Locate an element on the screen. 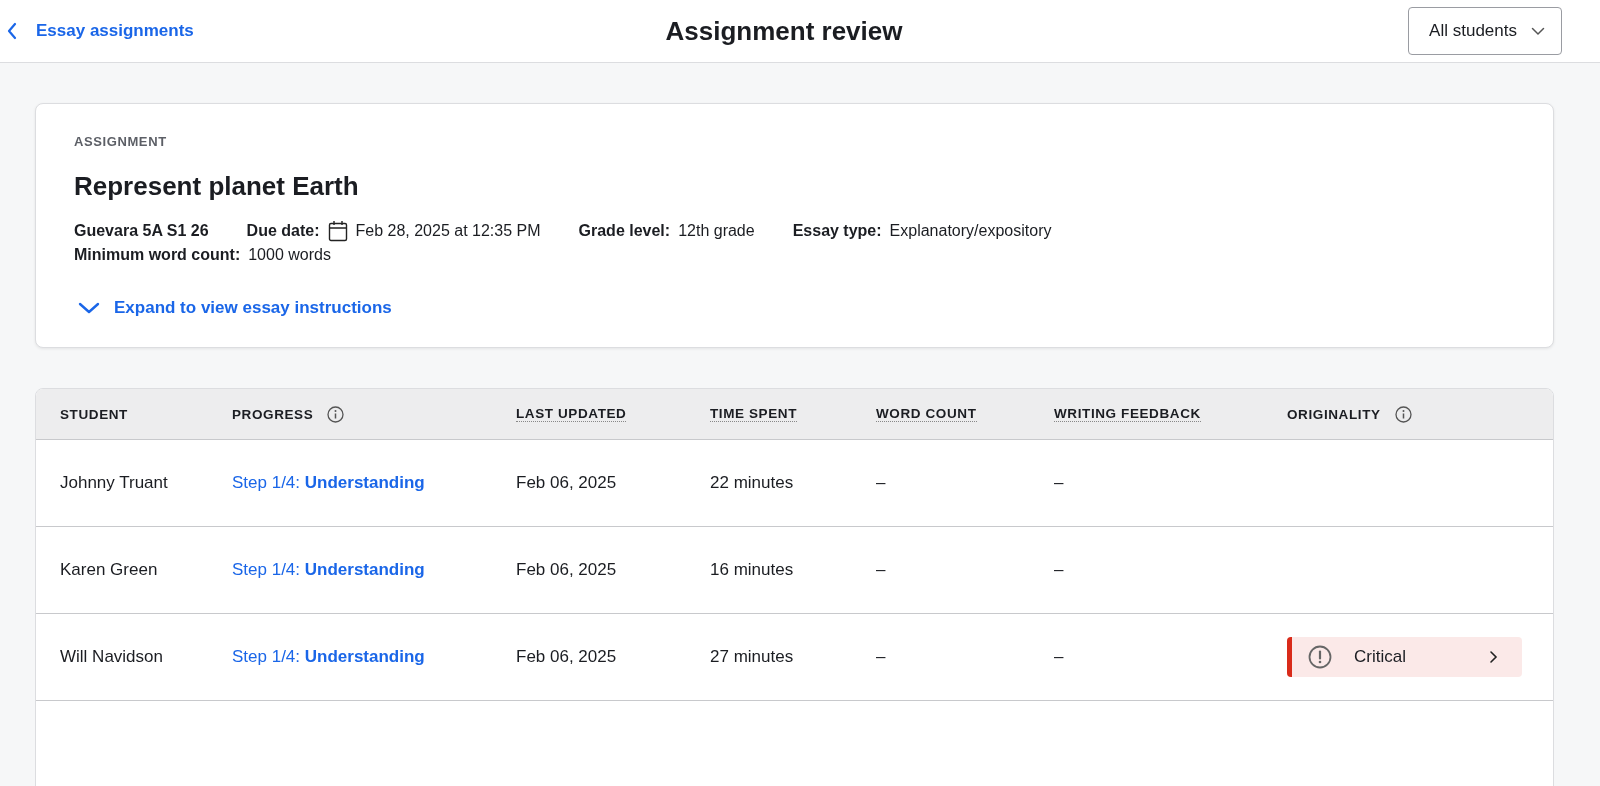 Image resolution: width=1600 pixels, height=786 pixels. originality-status-button: Critical is located at coordinates (1404, 657).